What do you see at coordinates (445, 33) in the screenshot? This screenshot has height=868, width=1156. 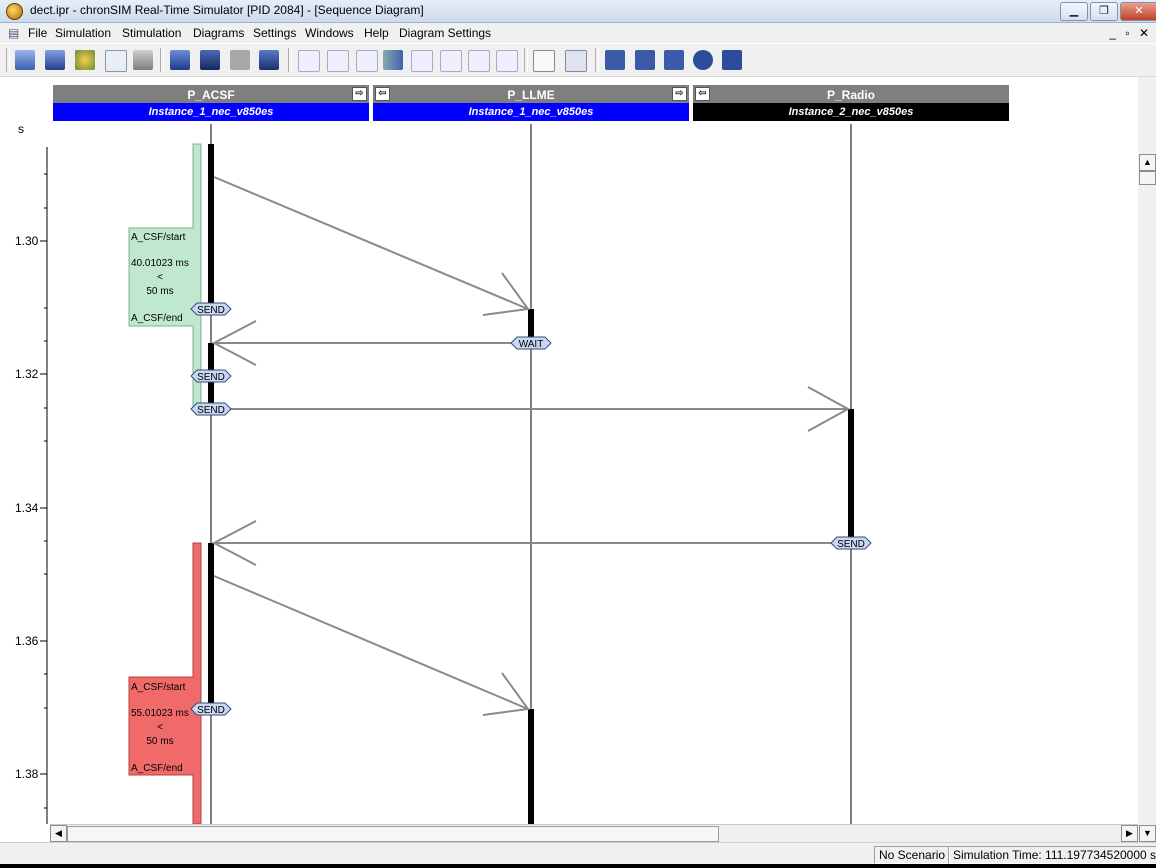 I see `menu-diagram-settings: Diagram Settings` at bounding box center [445, 33].